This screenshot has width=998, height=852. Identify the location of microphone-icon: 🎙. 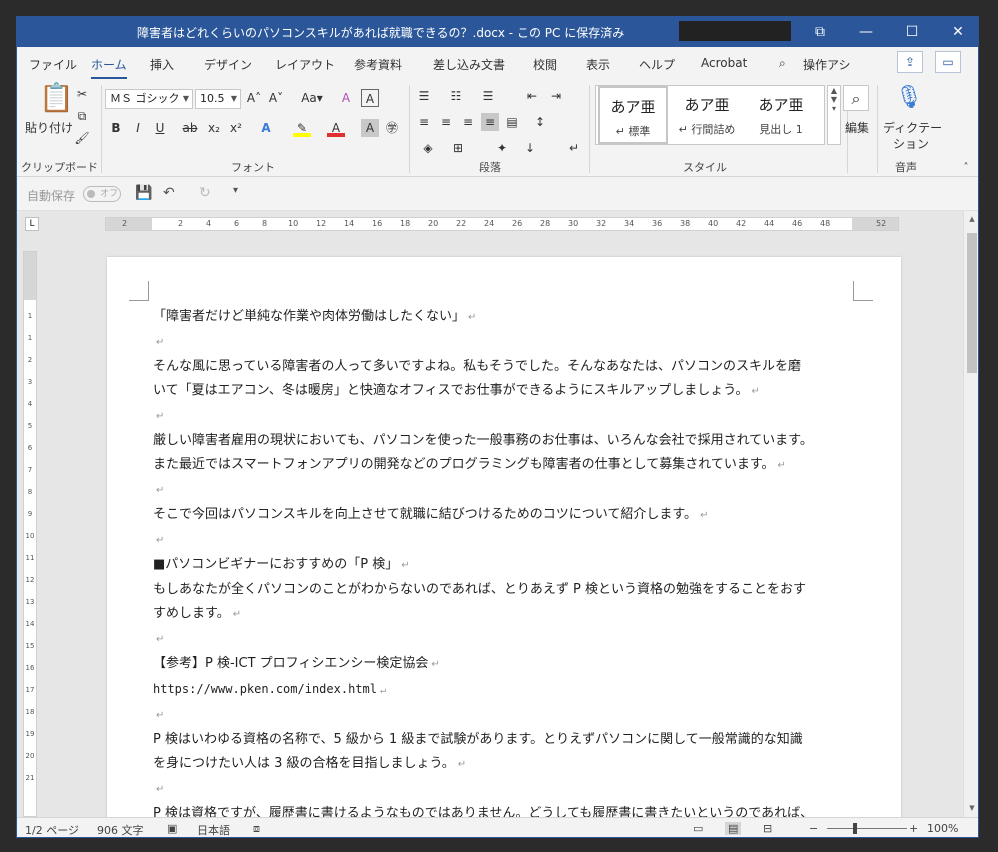
(909, 98).